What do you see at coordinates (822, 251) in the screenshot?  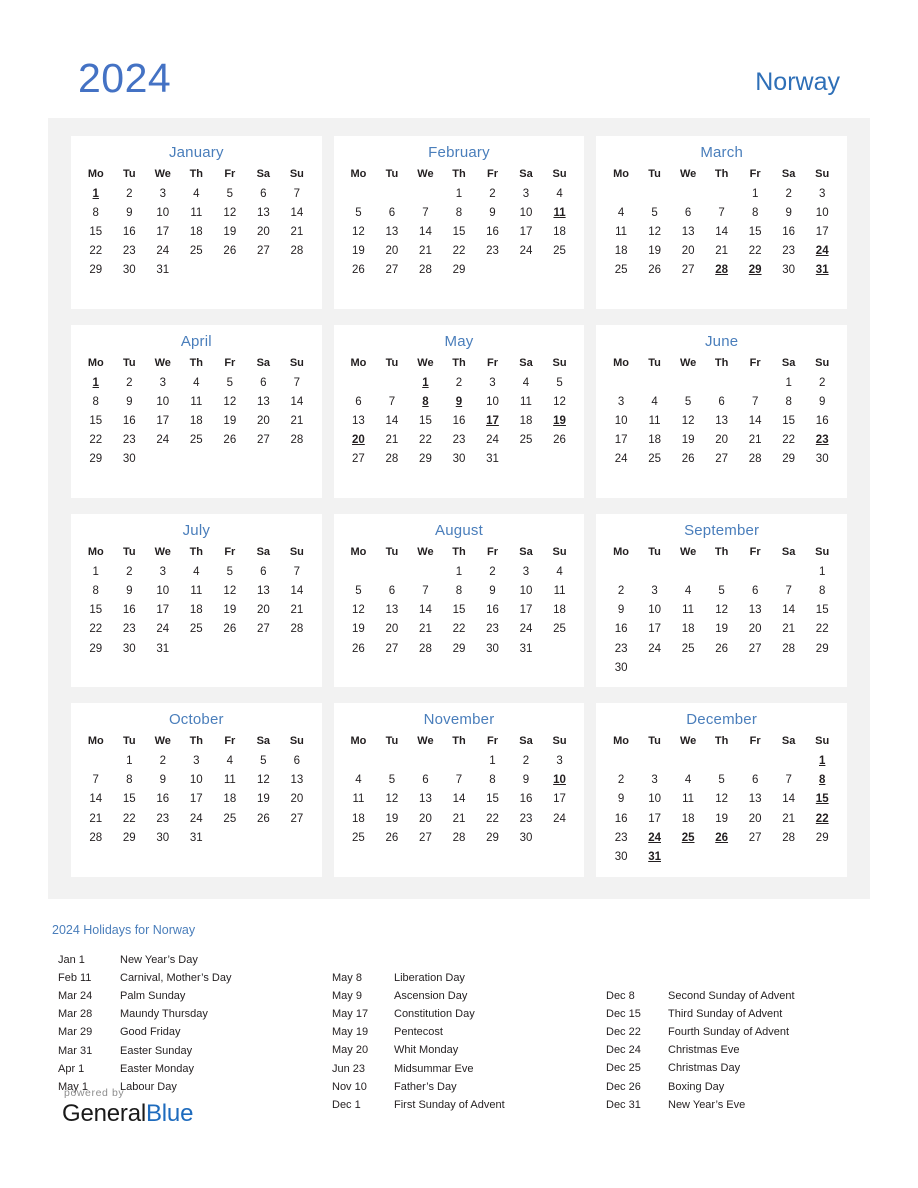 I see `day-cell-holiday: 24` at bounding box center [822, 251].